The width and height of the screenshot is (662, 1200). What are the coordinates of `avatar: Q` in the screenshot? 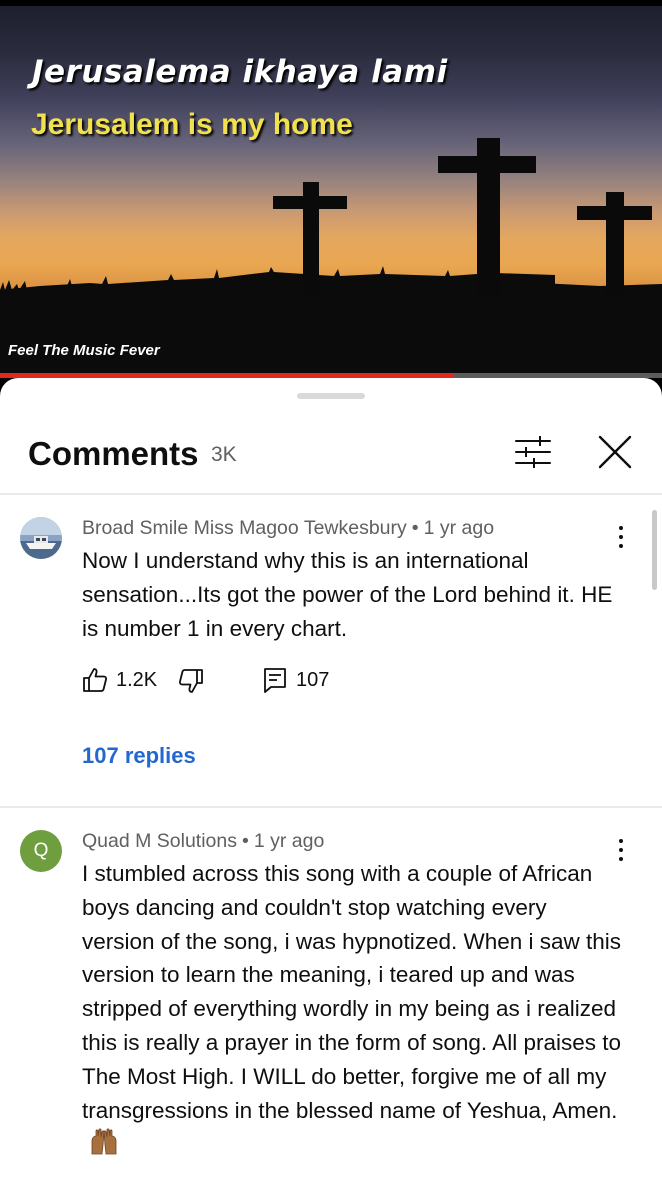 It's located at (41, 851).